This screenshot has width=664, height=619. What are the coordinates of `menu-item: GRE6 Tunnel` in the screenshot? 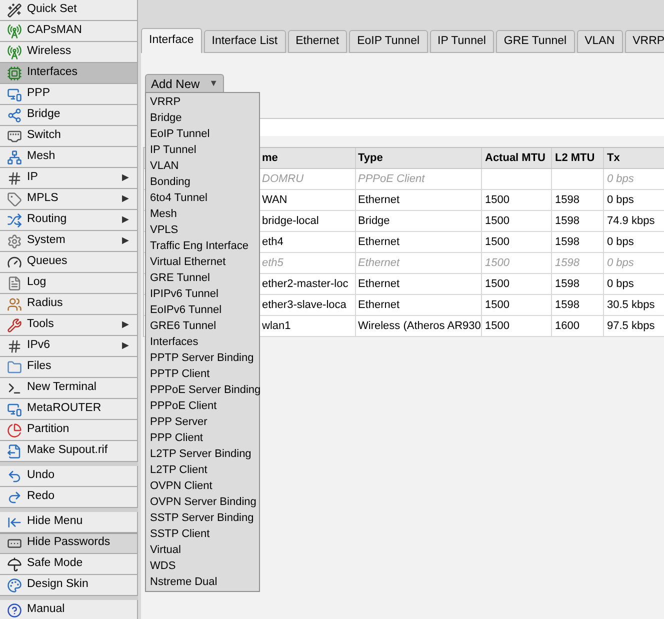 It's located at (202, 326).